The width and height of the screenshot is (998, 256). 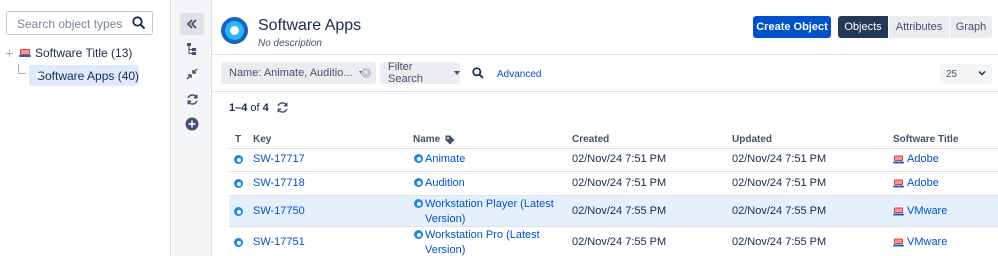 I want to click on column-header-name: Name, so click(x=426, y=139).